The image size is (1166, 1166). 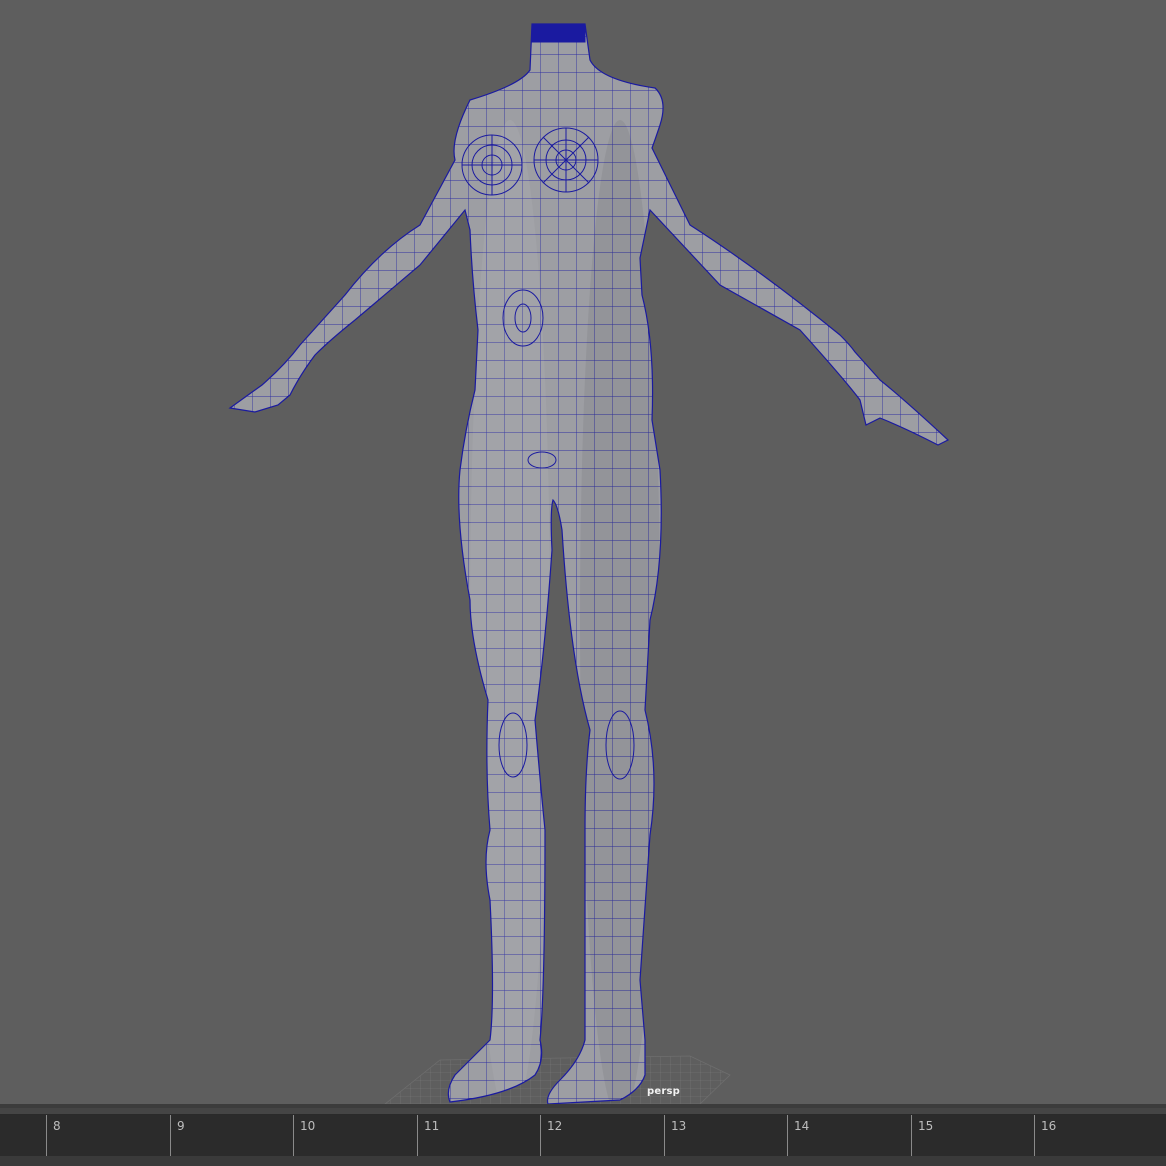 What do you see at coordinates (663, 1091) in the screenshot?
I see `camera-name-label: persp` at bounding box center [663, 1091].